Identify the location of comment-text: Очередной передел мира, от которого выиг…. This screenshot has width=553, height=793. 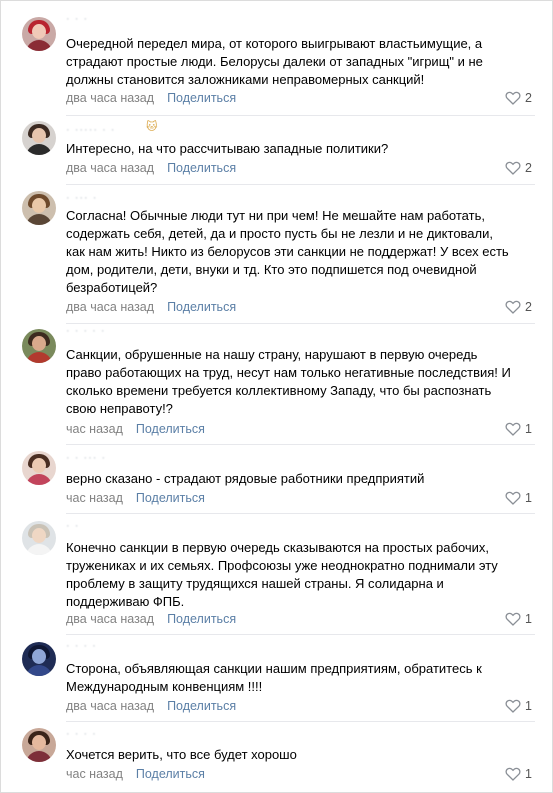
(274, 61).